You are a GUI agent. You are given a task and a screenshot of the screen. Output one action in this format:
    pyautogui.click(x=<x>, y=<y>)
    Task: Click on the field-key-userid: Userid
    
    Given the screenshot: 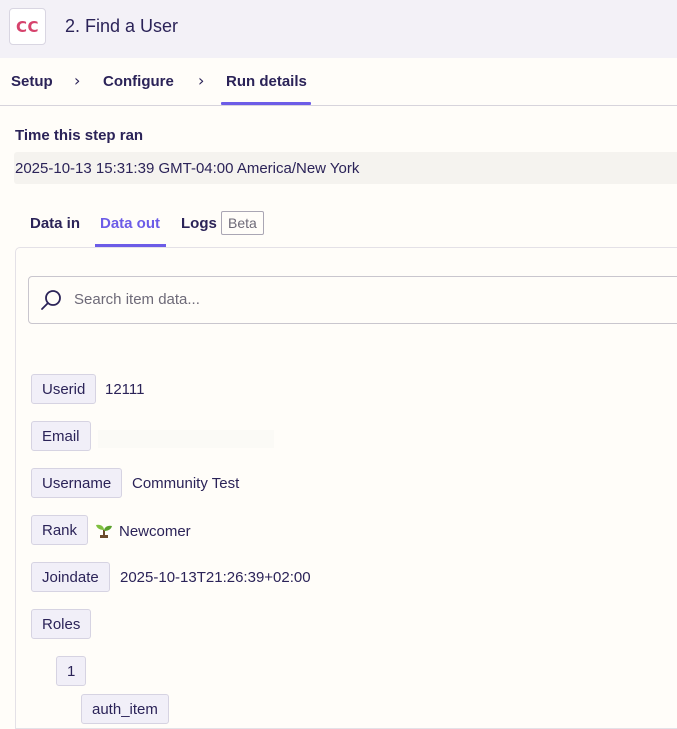 What is the action you would take?
    pyautogui.click(x=64, y=389)
    